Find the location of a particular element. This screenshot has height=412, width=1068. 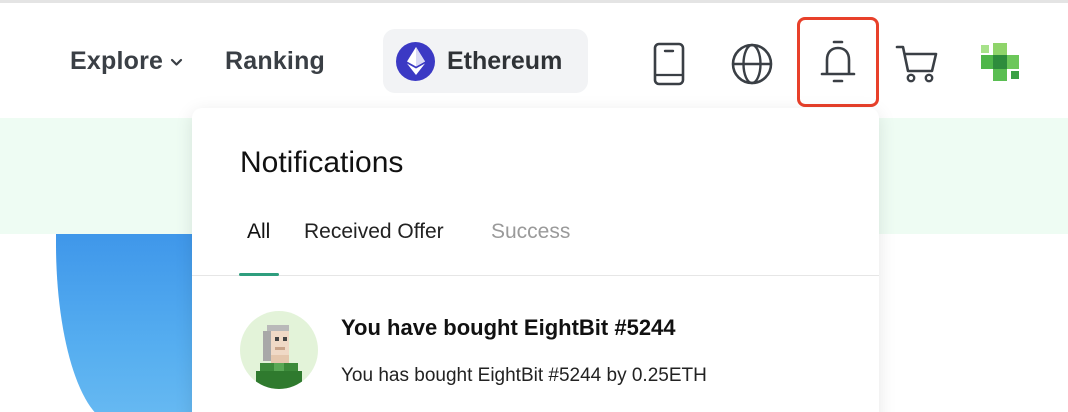

language-button is located at coordinates (752, 64).